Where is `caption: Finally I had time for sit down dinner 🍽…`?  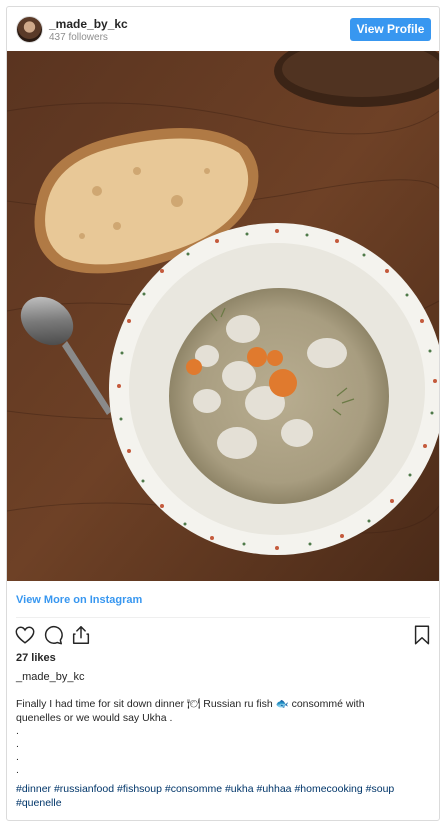 caption: Finally I had time for sit down dinner 🍽… is located at coordinates (222, 737).